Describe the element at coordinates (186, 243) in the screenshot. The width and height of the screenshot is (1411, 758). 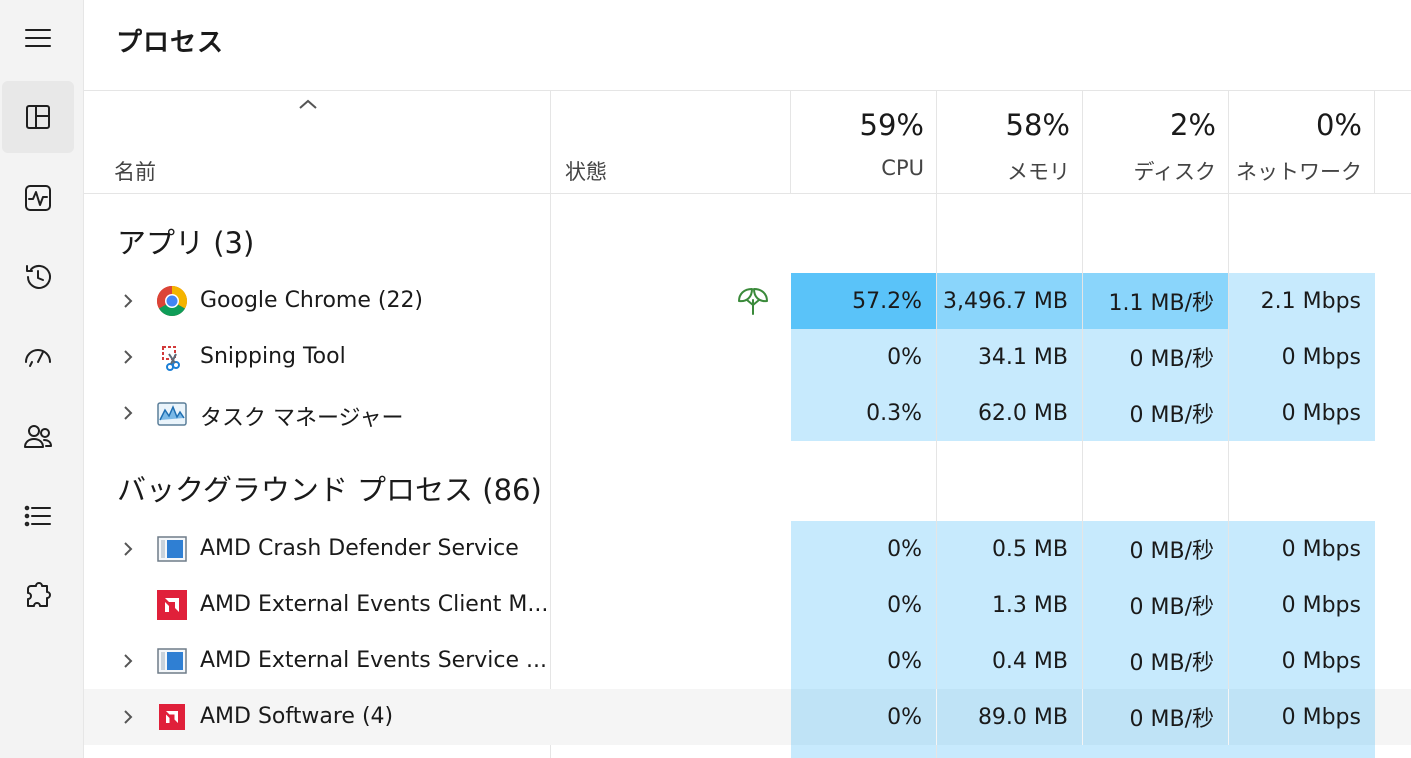
I see `group-header-apps: アプリ (3)` at that location.